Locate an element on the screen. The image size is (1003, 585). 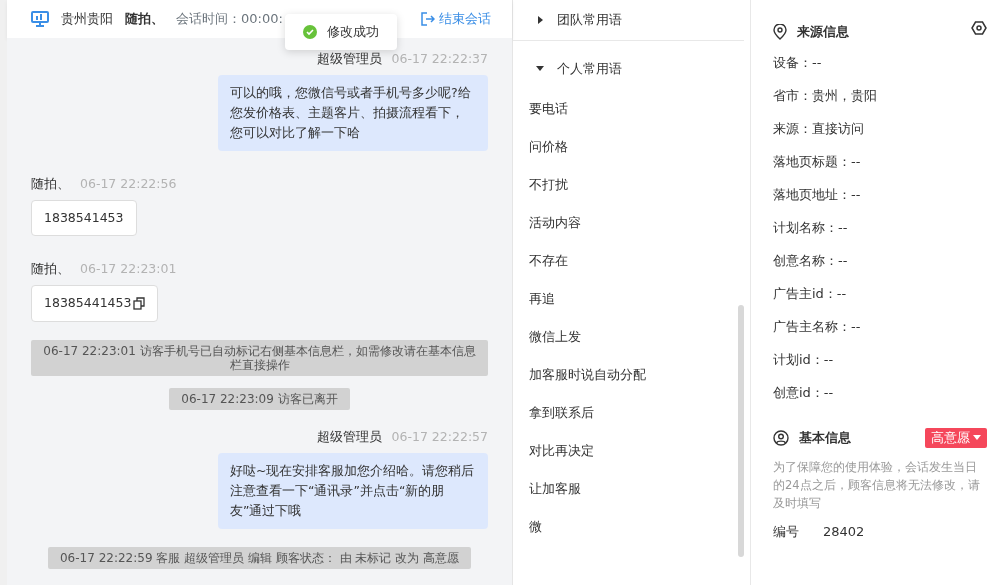
phrase-item: 活动内容 is located at coordinates (631, 223).